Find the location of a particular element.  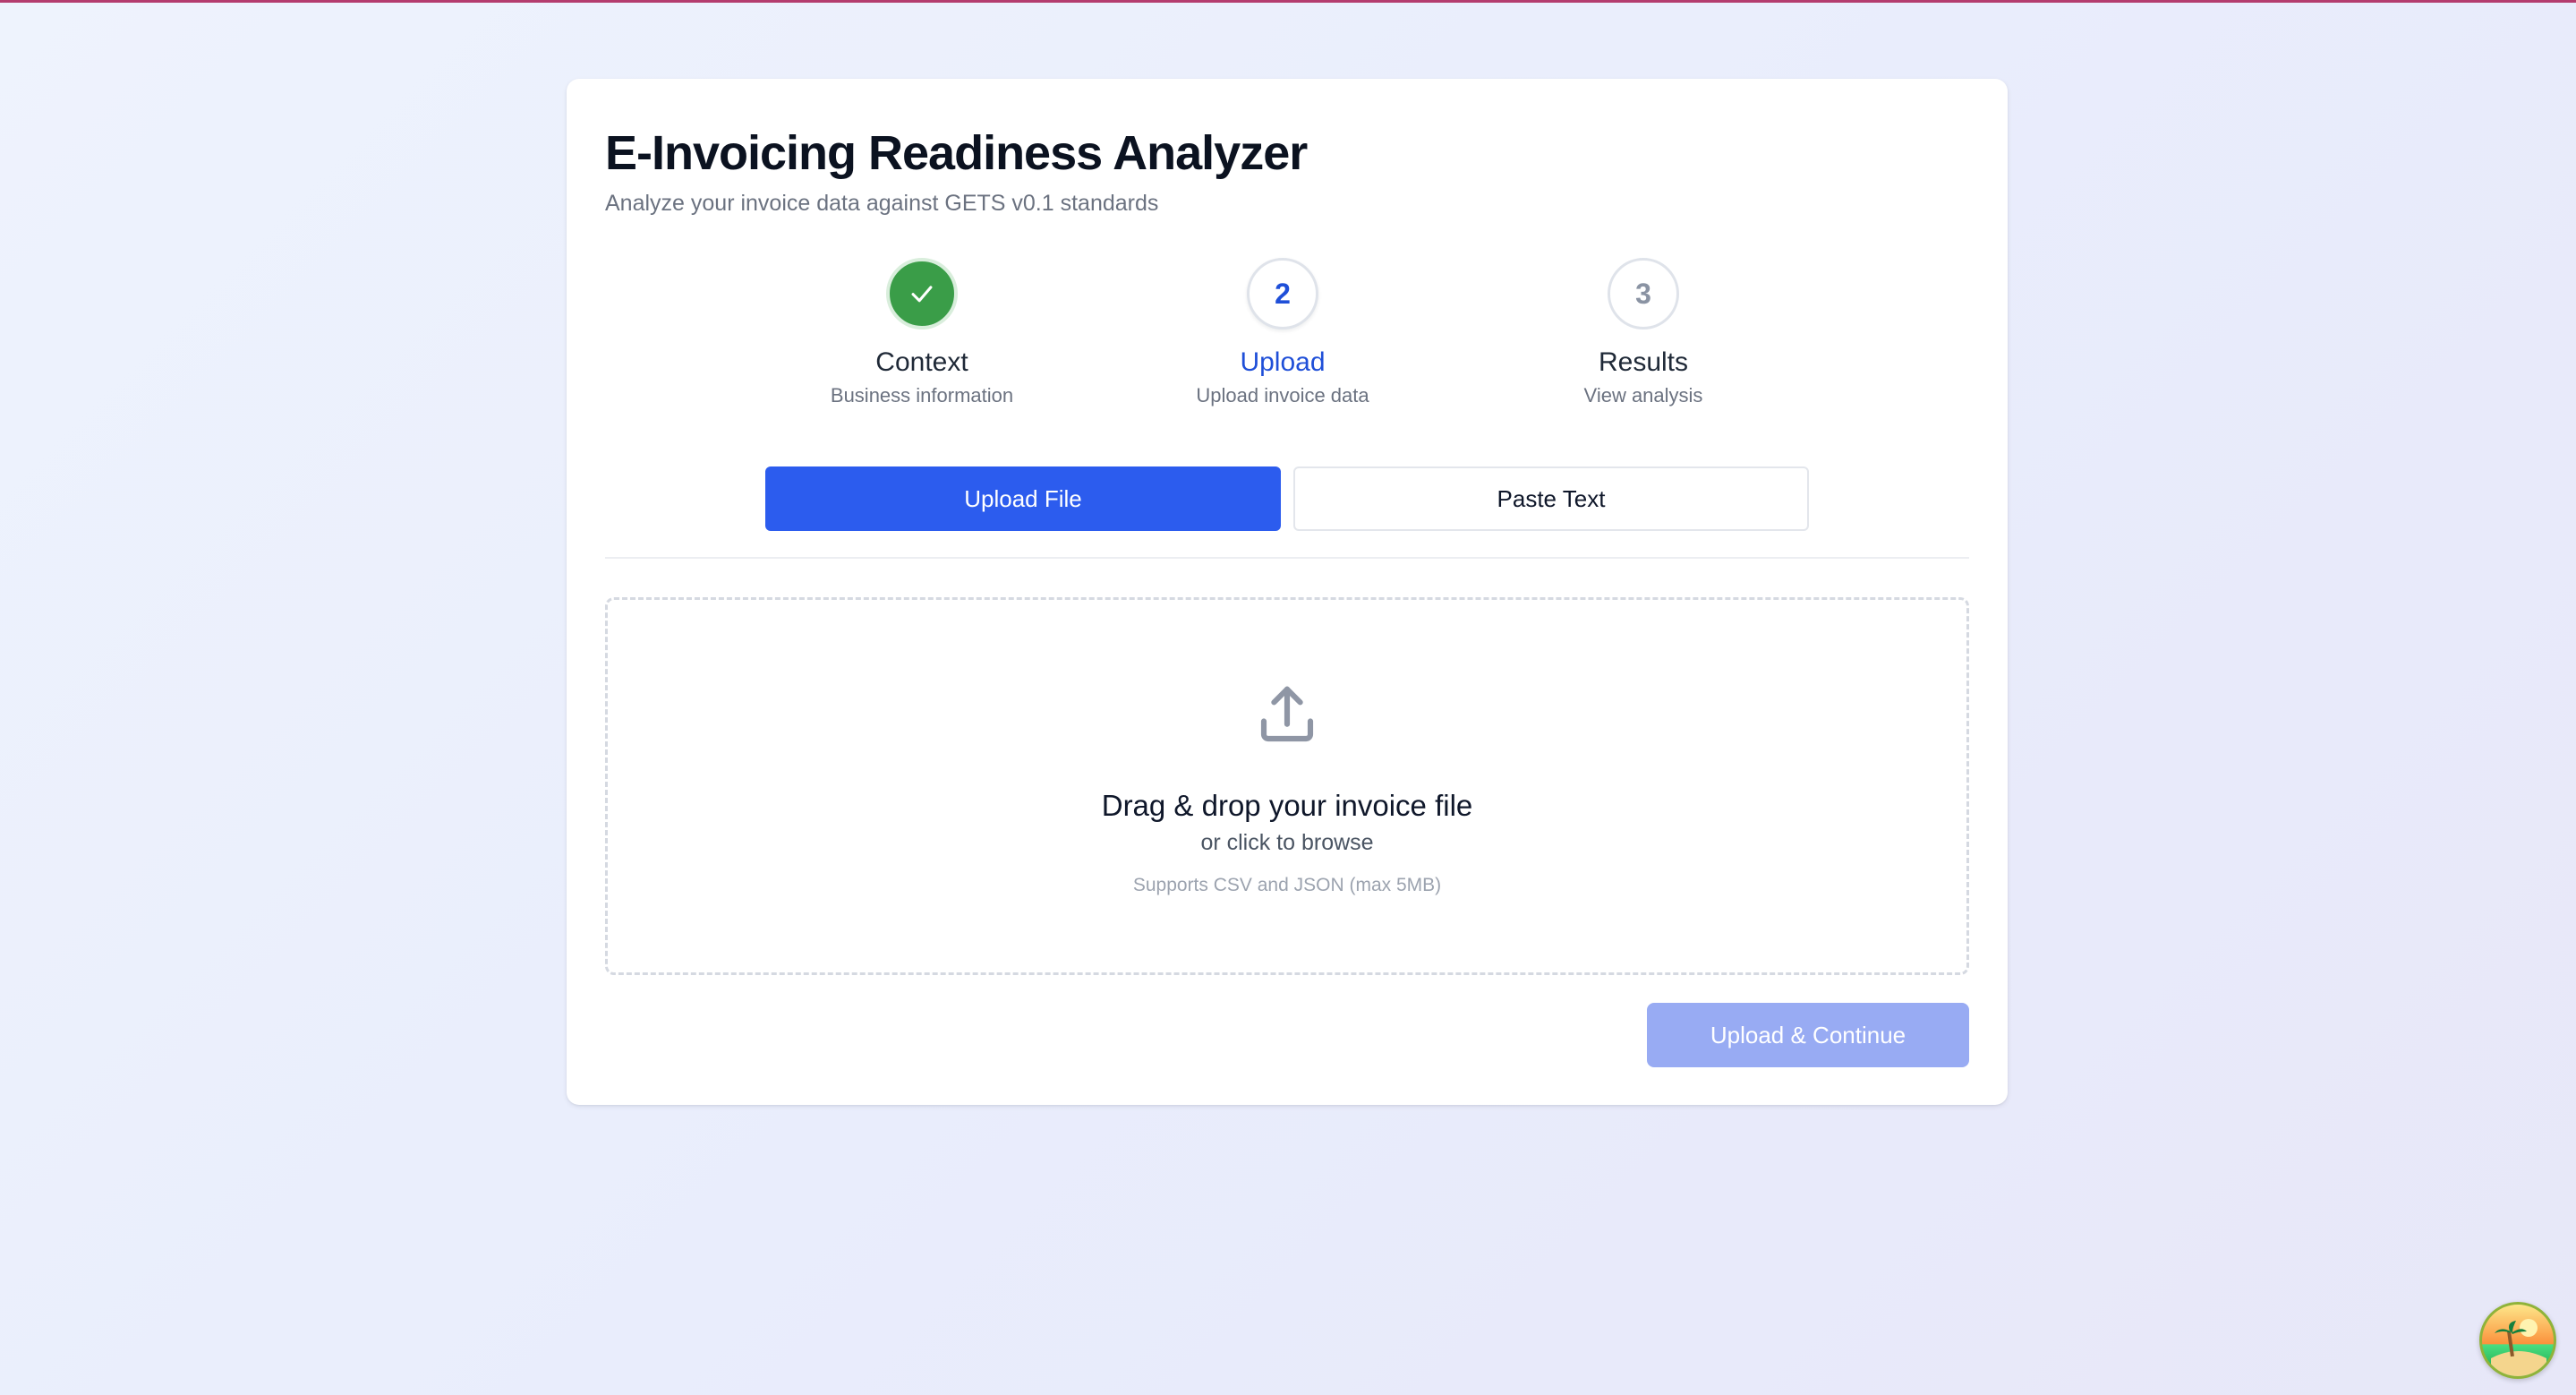

tab-upload-file: Upload File is located at coordinates (1023, 498).